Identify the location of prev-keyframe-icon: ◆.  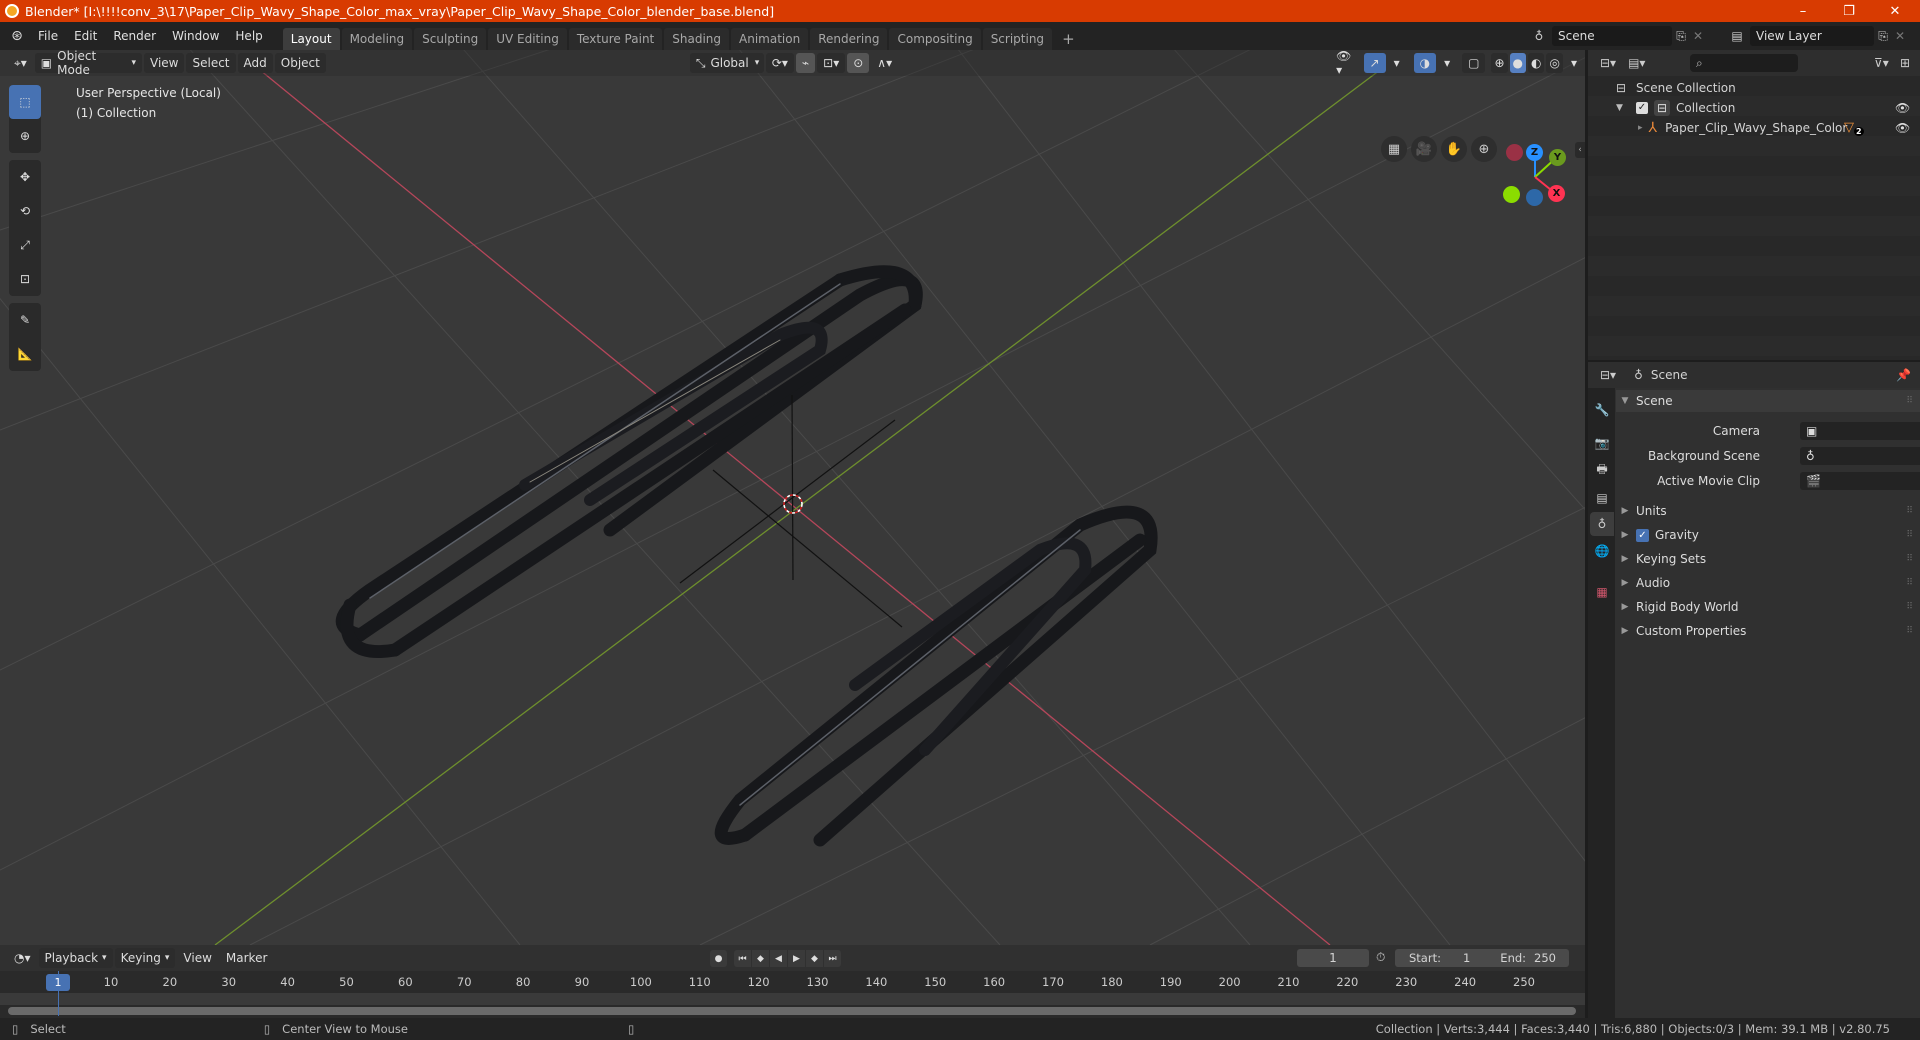
(760, 958).